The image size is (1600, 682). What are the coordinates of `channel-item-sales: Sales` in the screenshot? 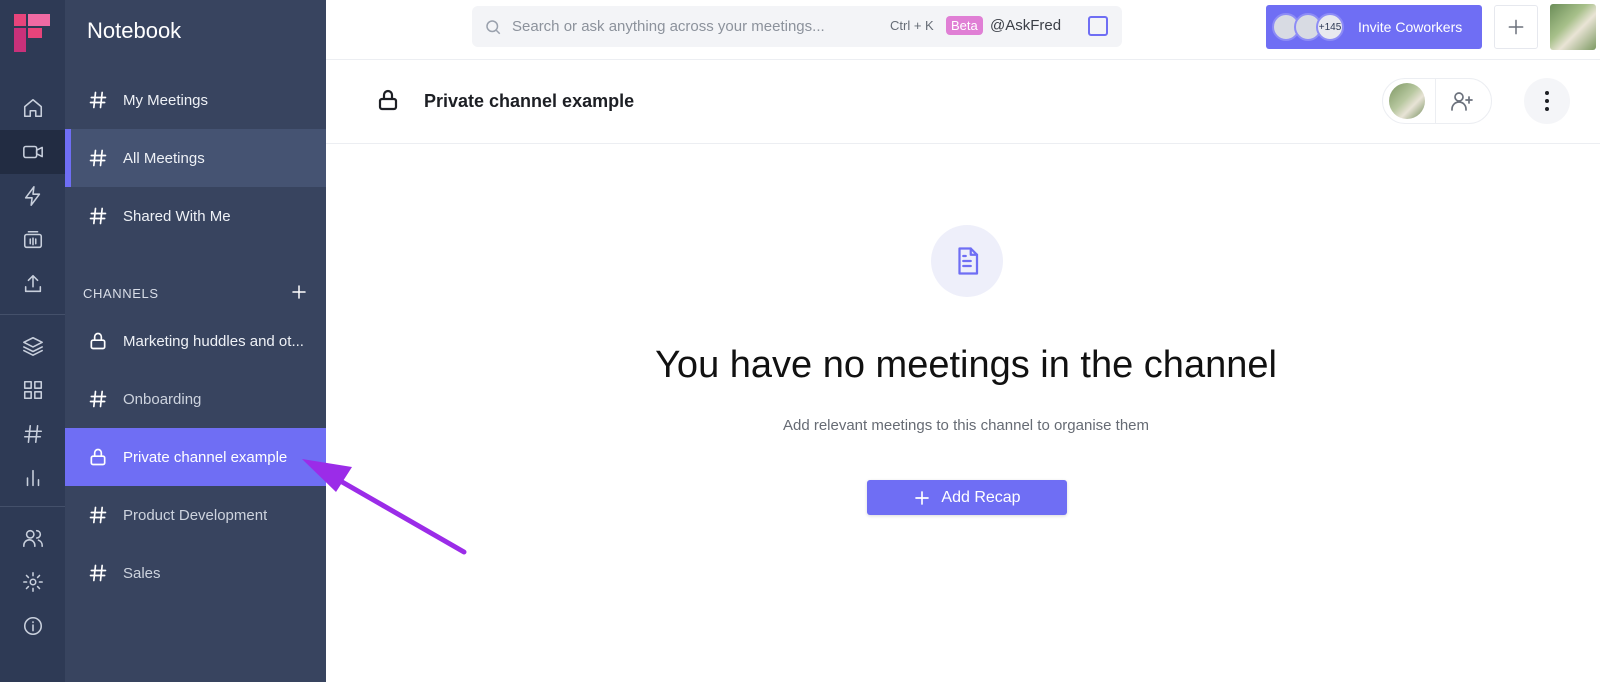 It's located at (195, 573).